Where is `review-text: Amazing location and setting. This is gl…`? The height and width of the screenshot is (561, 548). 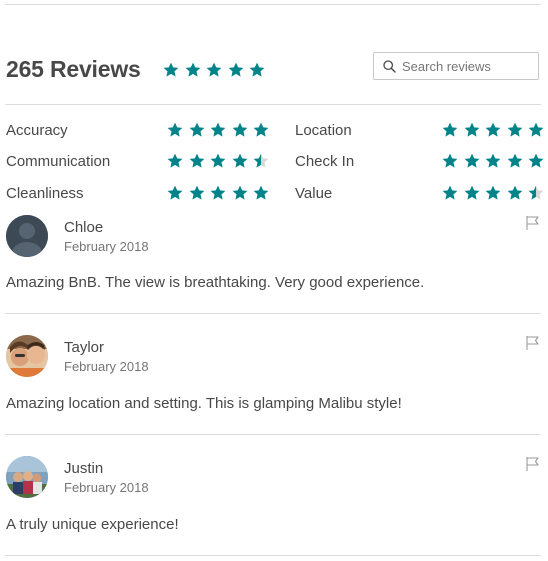
review-text: Amazing location and setting. This is gl… is located at coordinates (204, 403).